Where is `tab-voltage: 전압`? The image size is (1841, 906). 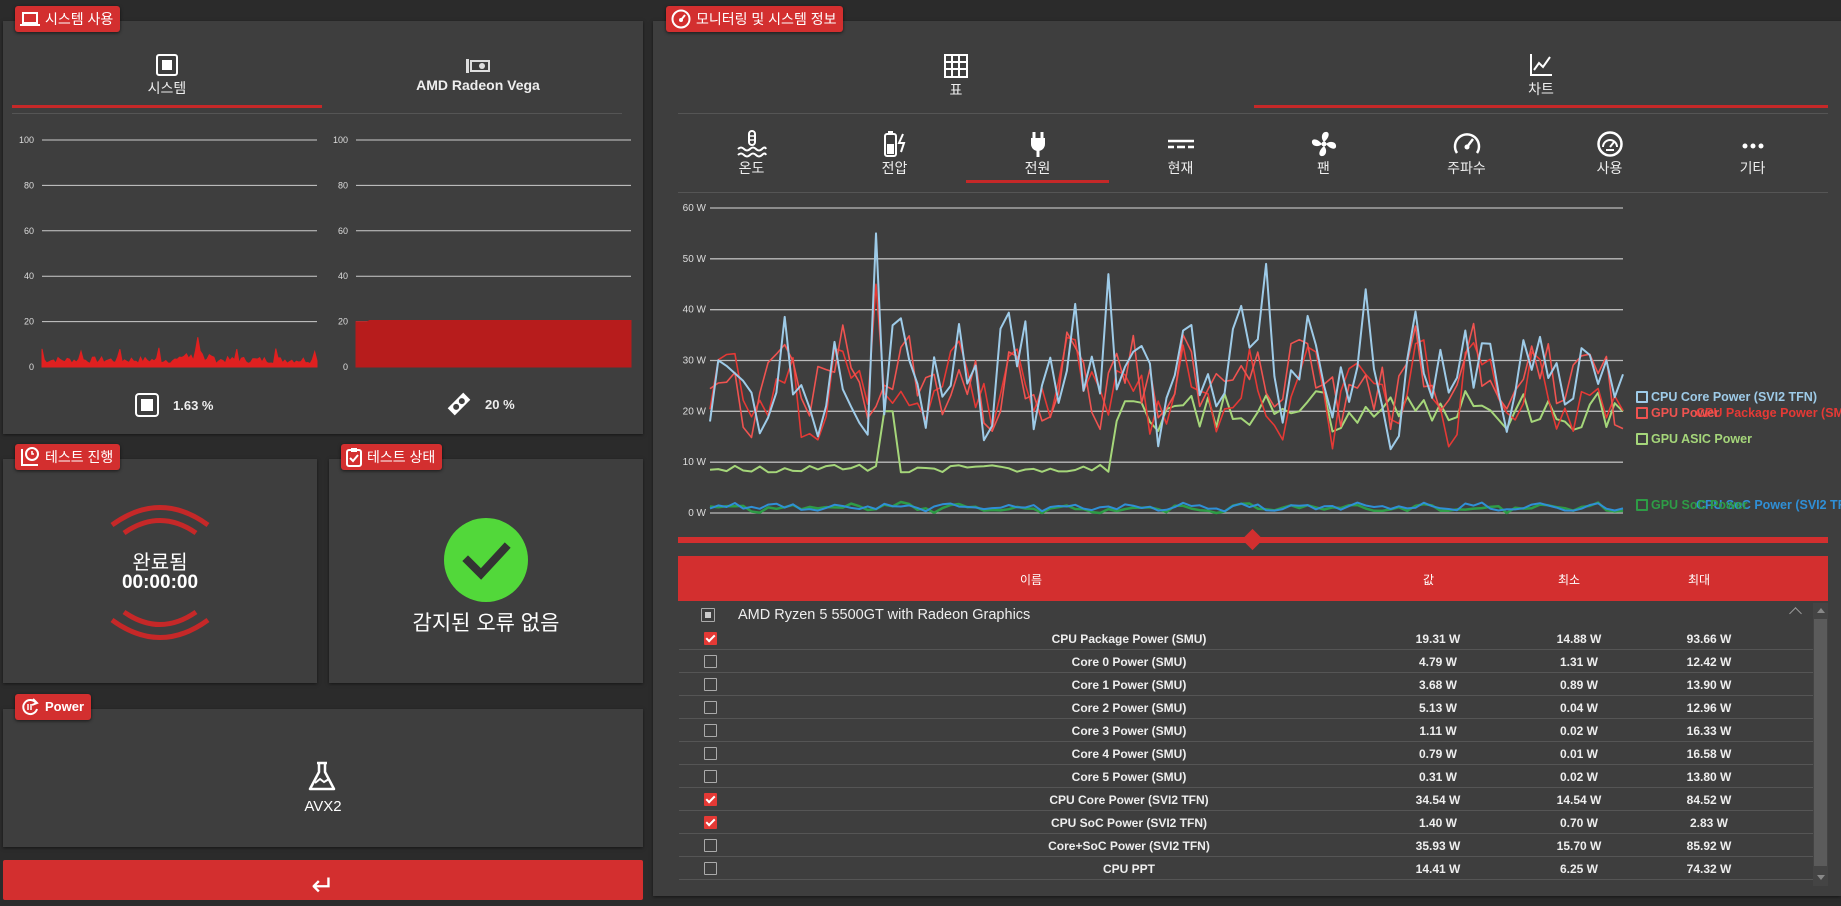 tab-voltage: 전압 is located at coordinates (894, 154).